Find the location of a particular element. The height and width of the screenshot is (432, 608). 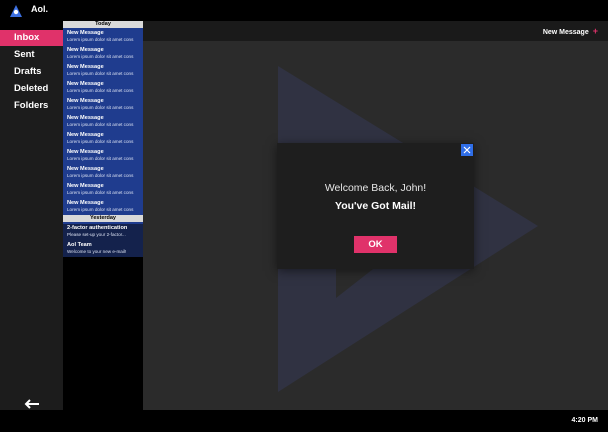

ok-button: OK is located at coordinates (375, 244).